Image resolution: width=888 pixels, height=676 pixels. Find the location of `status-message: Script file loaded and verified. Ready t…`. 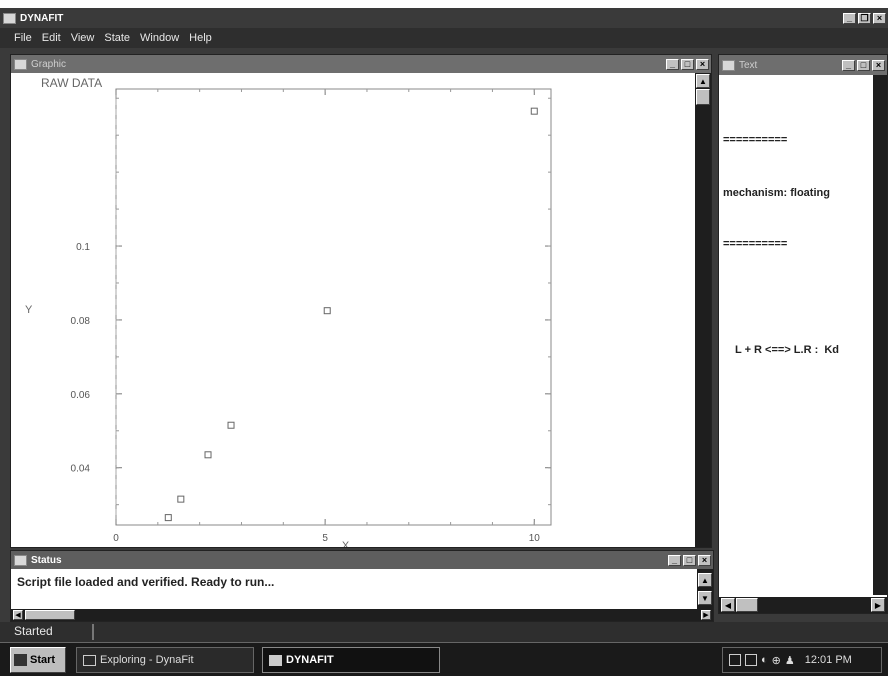

status-message: Script file loaded and verified. Ready t… is located at coordinates (146, 582).